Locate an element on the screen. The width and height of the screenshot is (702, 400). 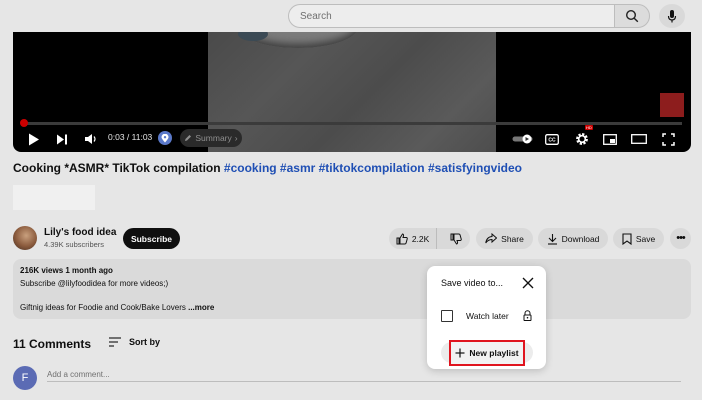
more-actions-button: ••• is located at coordinates (680, 238).